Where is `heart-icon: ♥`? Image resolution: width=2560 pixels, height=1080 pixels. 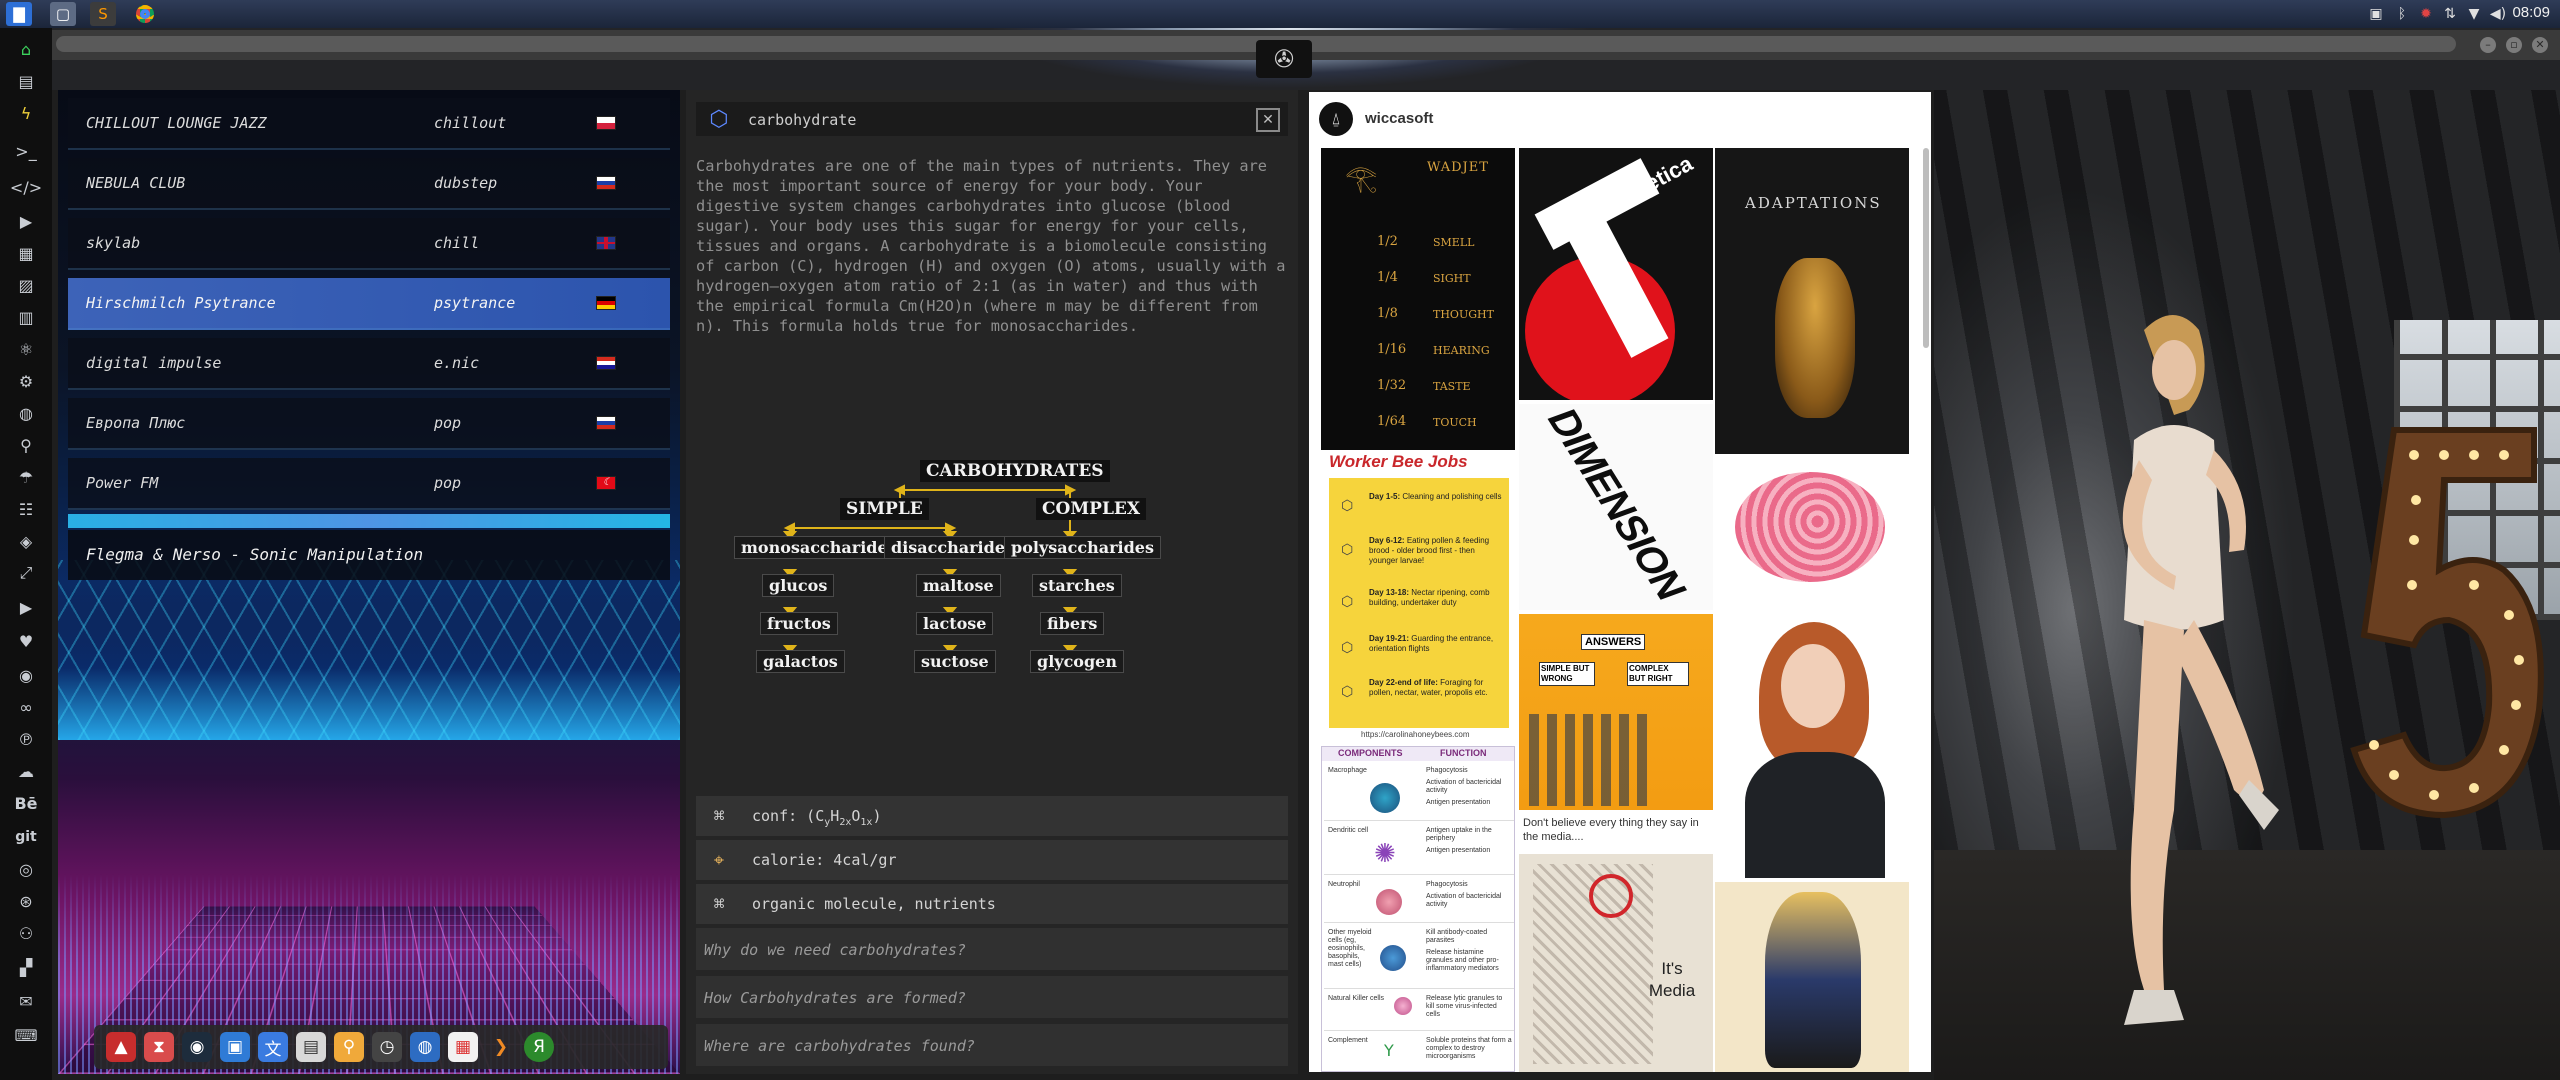
heart-icon: ♥ is located at coordinates (26, 641).